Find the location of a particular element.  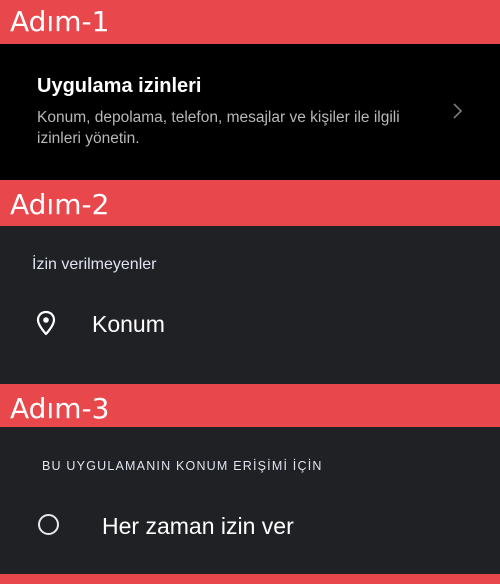

chevron-right-icon is located at coordinates (458, 111).